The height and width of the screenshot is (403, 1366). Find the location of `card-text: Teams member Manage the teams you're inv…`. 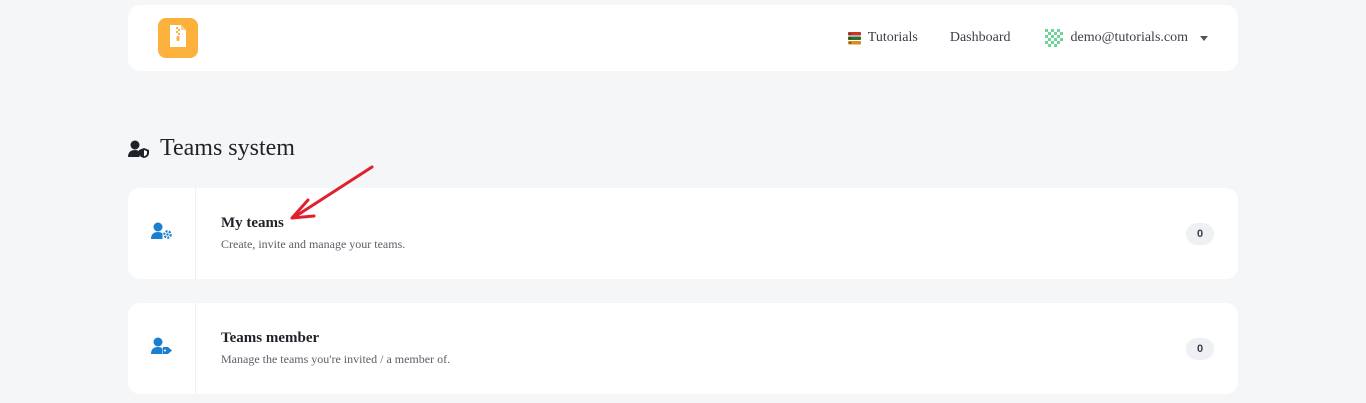

card-text: Teams member Manage the teams you're inv… is located at coordinates (703, 348).